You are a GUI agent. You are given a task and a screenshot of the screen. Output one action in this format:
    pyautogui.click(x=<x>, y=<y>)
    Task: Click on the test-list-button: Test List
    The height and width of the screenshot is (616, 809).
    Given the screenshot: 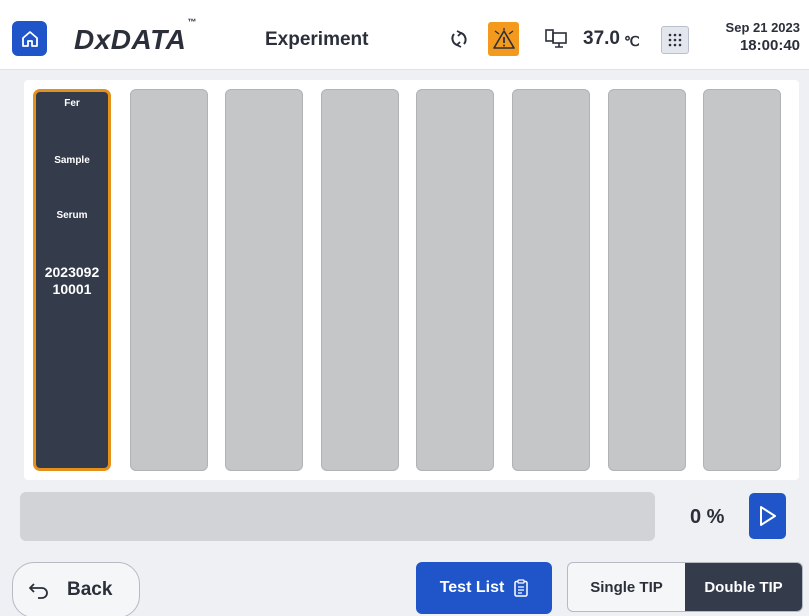 What is the action you would take?
    pyautogui.click(x=484, y=588)
    